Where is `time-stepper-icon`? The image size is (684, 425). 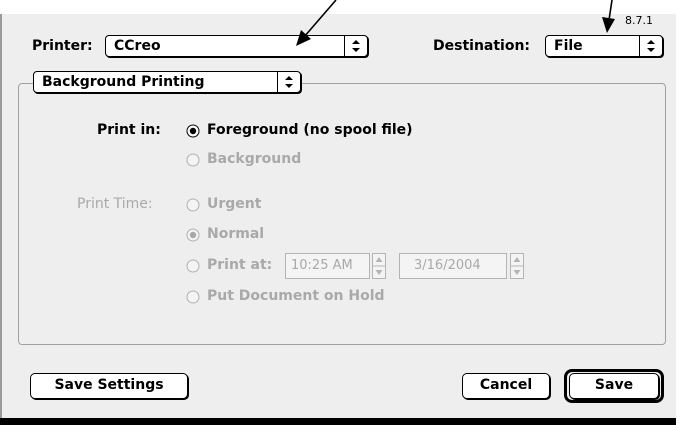 time-stepper-icon is located at coordinates (379, 266).